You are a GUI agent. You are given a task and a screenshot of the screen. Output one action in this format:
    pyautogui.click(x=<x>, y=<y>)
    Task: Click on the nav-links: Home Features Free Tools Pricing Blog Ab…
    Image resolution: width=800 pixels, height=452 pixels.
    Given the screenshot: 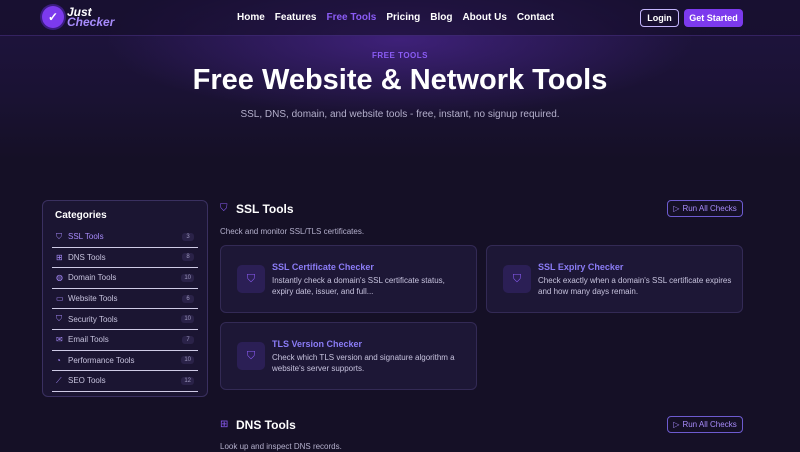 What is the action you would take?
    pyautogui.click(x=400, y=17)
    